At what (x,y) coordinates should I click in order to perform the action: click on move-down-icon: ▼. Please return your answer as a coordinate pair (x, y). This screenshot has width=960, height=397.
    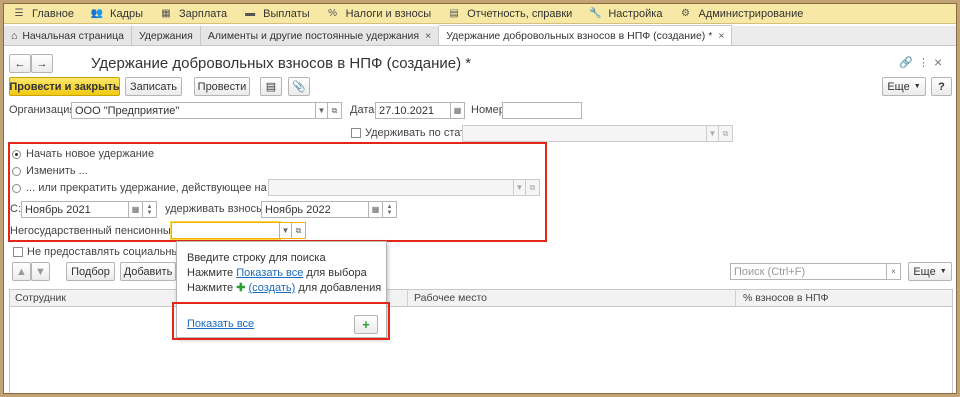
    Looking at the image, I should click on (40, 271).